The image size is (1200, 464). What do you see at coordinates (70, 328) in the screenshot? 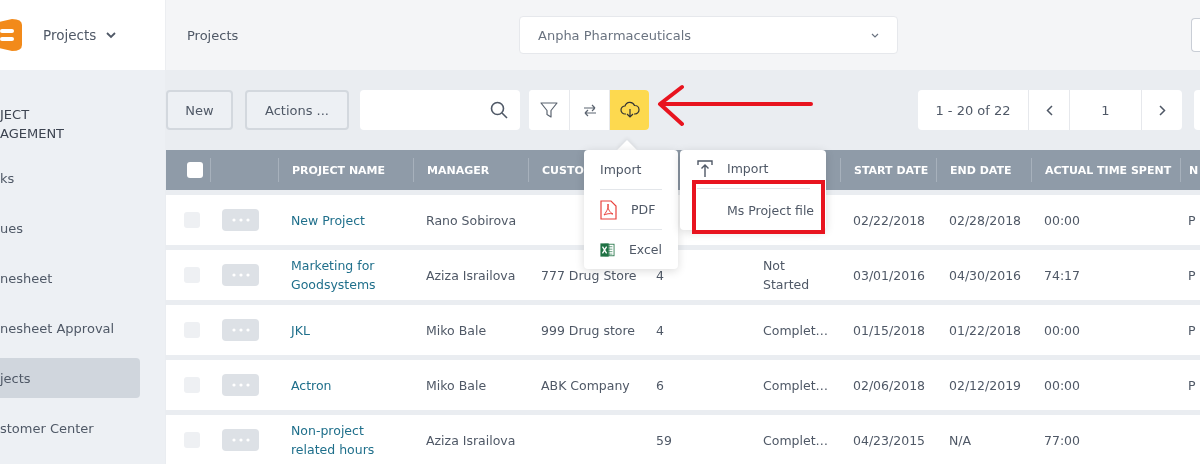
I see `nav-item: nesheet Approval` at bounding box center [70, 328].